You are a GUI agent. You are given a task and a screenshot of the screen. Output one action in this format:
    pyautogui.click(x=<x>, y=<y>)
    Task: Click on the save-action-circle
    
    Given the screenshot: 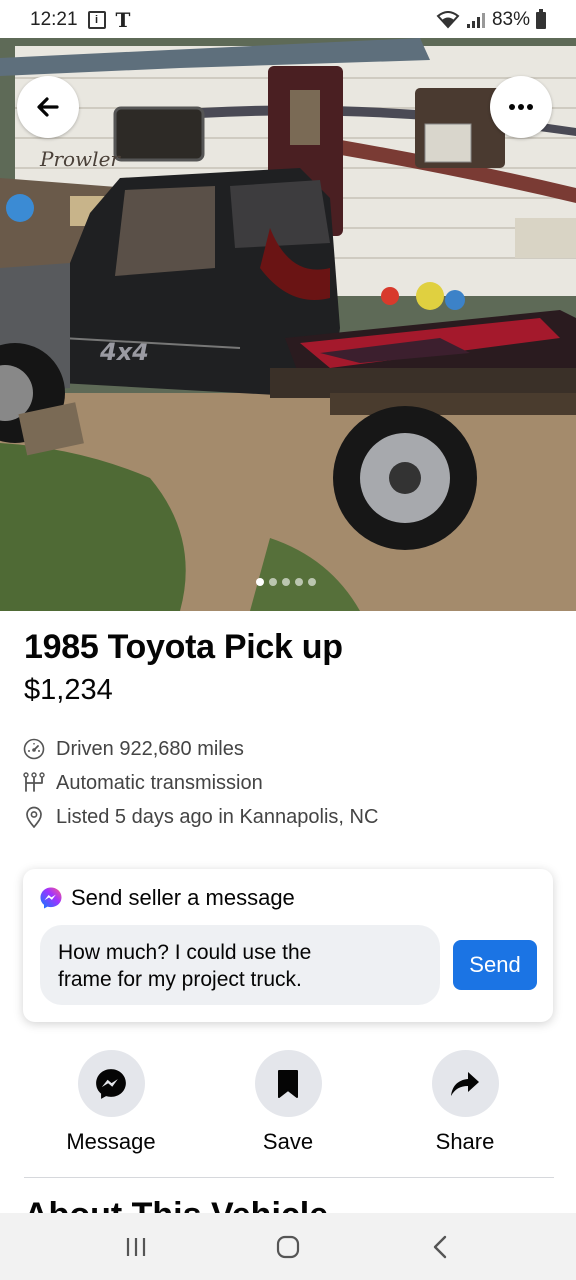 What is the action you would take?
    pyautogui.click(x=288, y=1083)
    